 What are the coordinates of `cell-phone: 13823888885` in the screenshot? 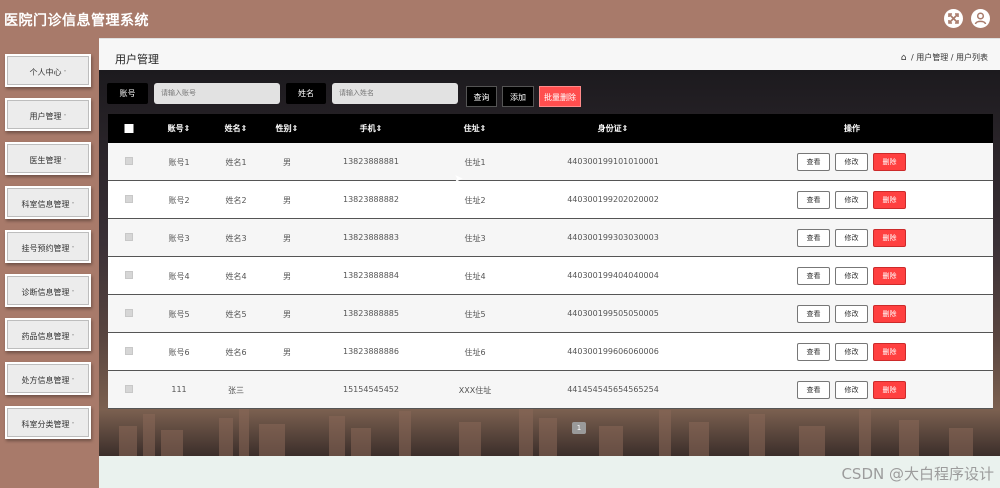 It's located at (371, 313).